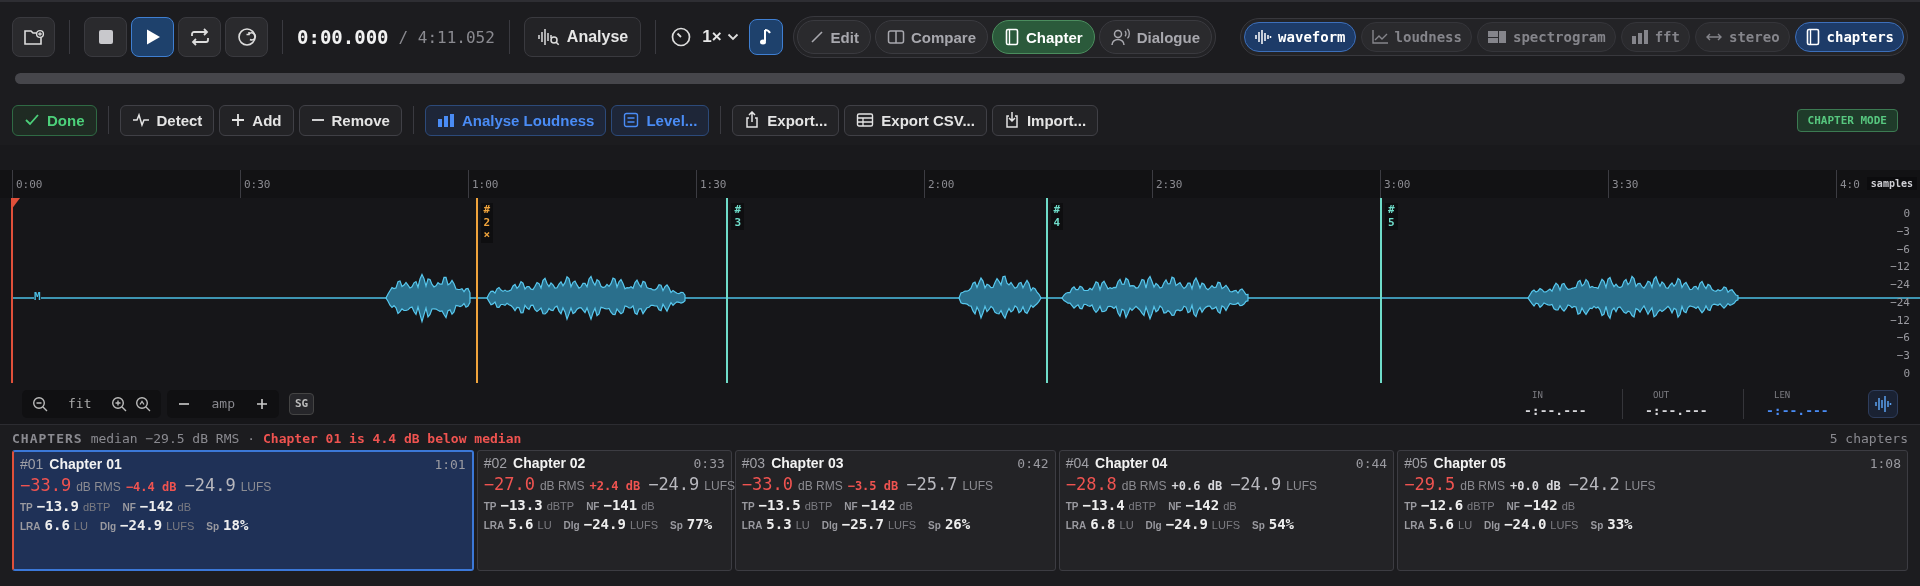  What do you see at coordinates (833, 37) in the screenshot?
I see `mode-tab: Edit` at bounding box center [833, 37].